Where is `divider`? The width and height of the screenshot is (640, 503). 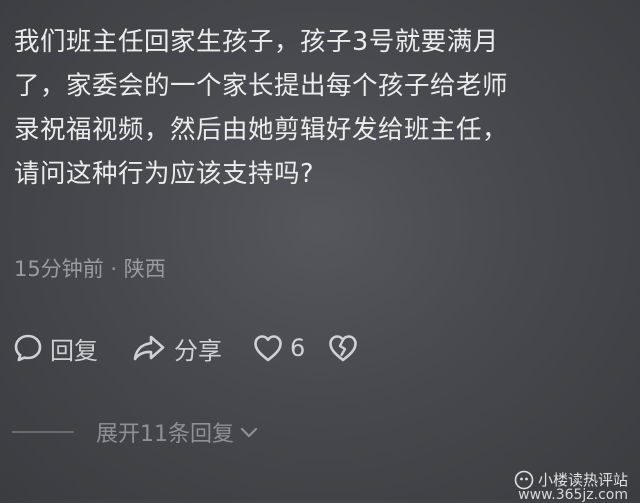 divider is located at coordinates (43, 432).